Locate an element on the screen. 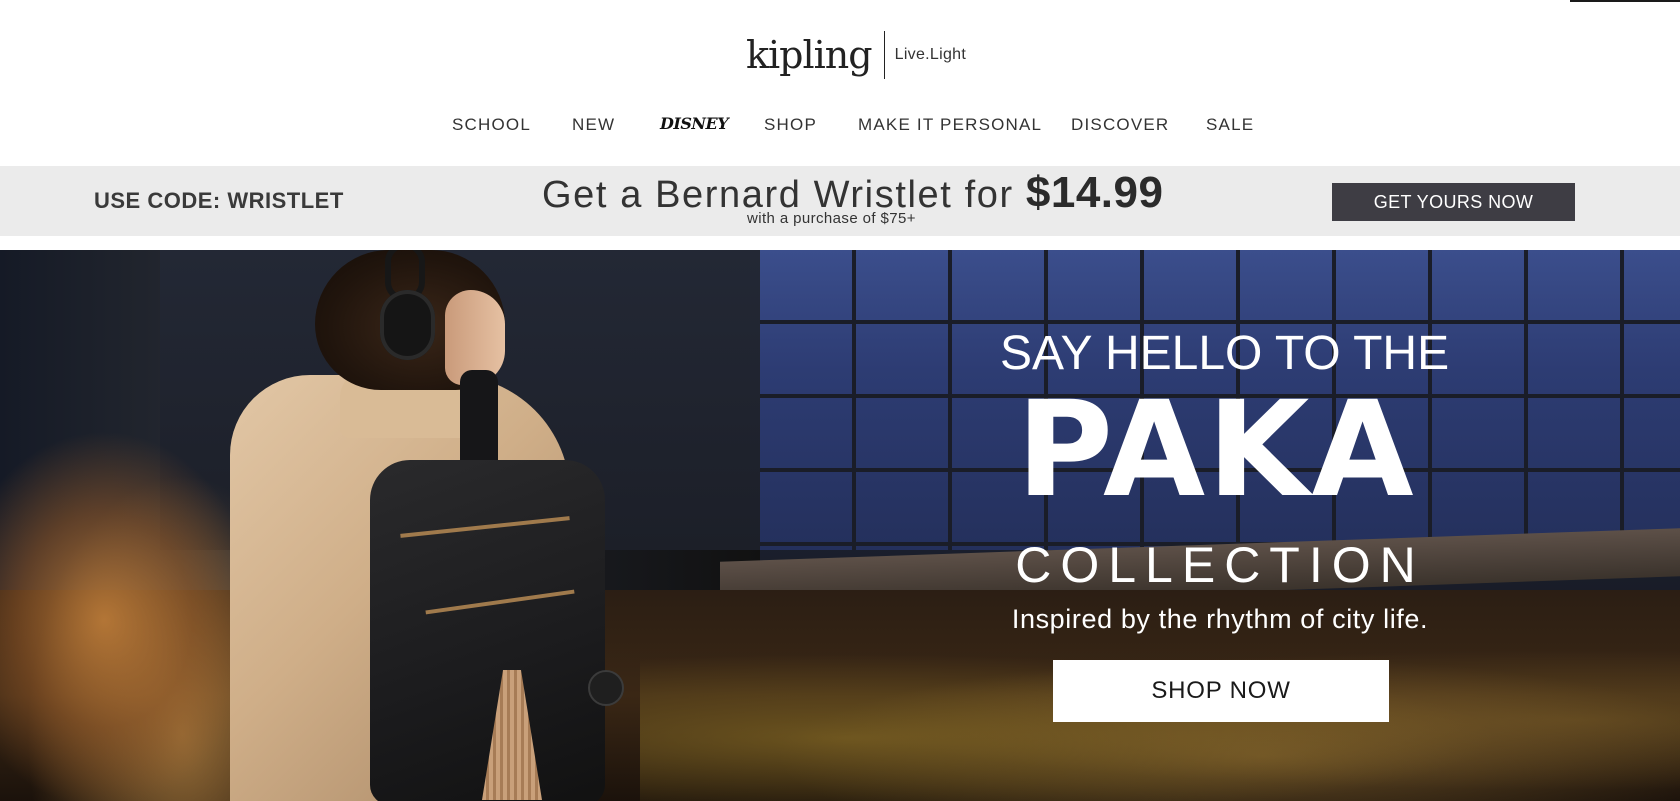 The width and height of the screenshot is (1680, 801). nav-item-new: NEW is located at coordinates (593, 125).